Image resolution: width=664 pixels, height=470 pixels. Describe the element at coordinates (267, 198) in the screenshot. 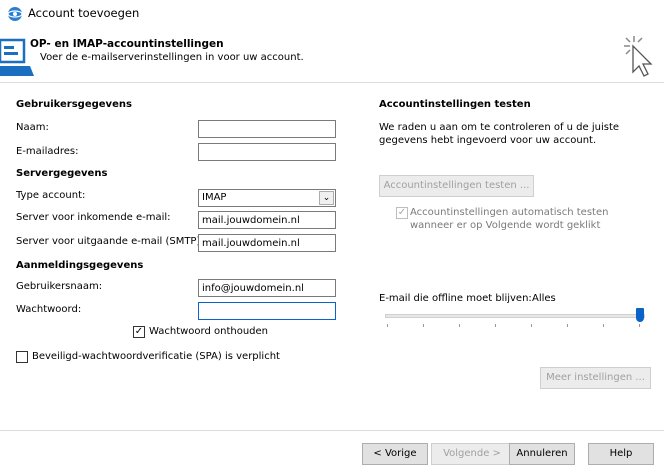

I see `account-type-select: IMAP ⌄` at that location.